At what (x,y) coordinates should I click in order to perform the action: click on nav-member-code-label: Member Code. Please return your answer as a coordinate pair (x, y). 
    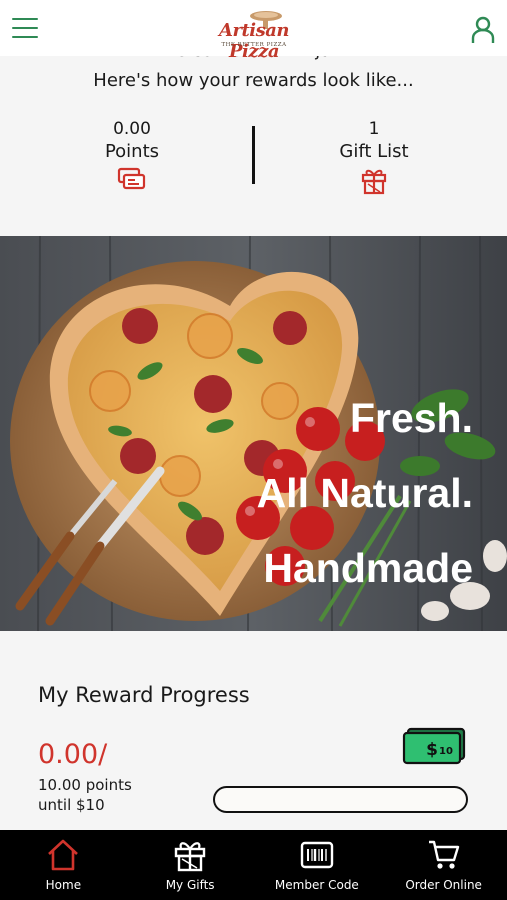
    Looking at the image, I should click on (316, 885).